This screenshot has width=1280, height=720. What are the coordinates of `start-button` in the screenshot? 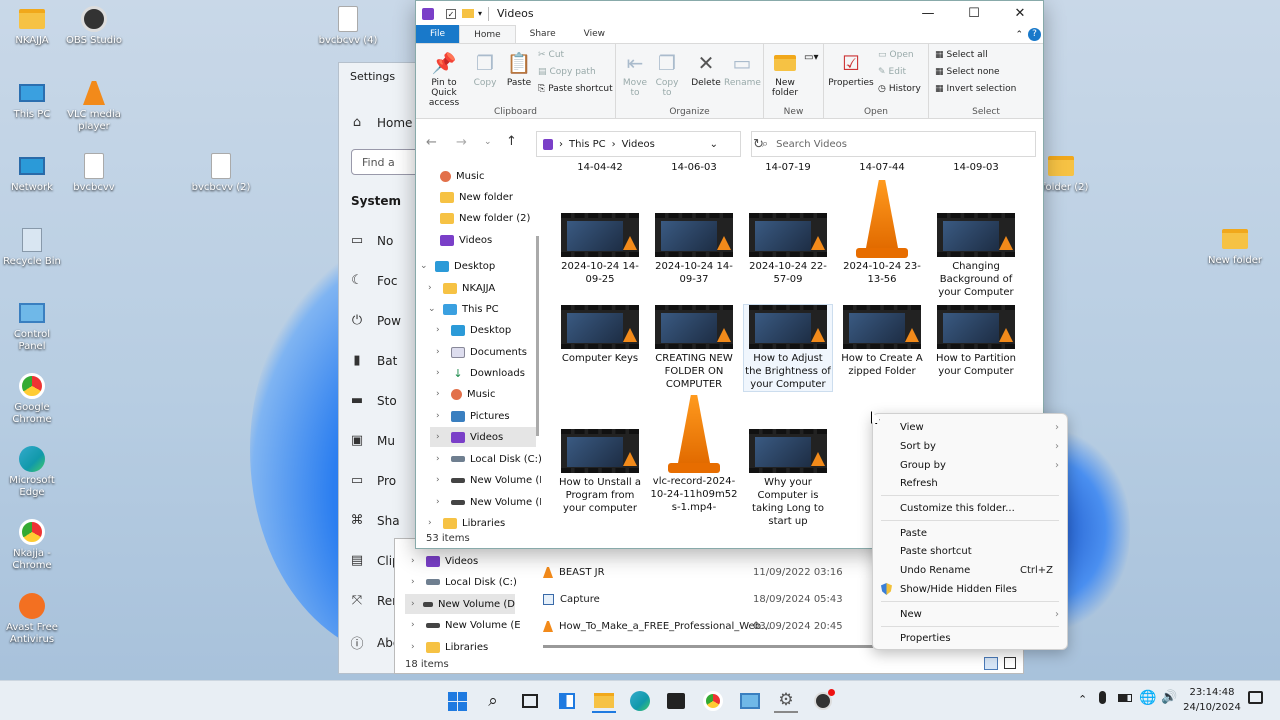 It's located at (457, 701).